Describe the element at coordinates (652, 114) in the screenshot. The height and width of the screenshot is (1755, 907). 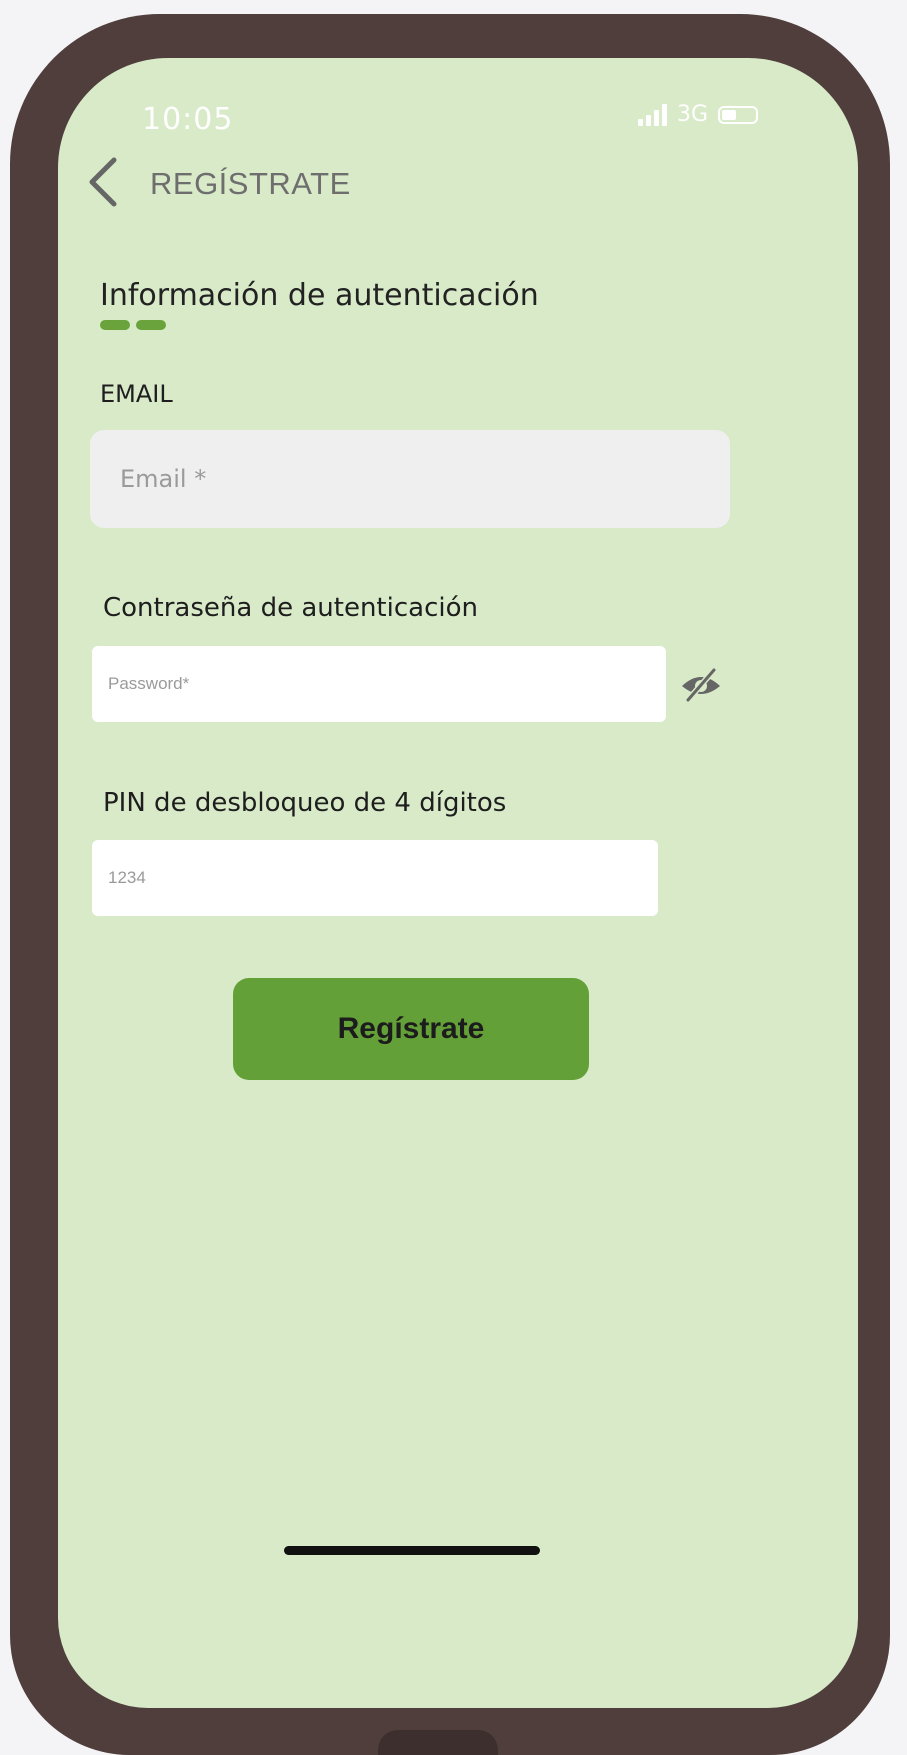
I see `signal-bars-icon` at that location.